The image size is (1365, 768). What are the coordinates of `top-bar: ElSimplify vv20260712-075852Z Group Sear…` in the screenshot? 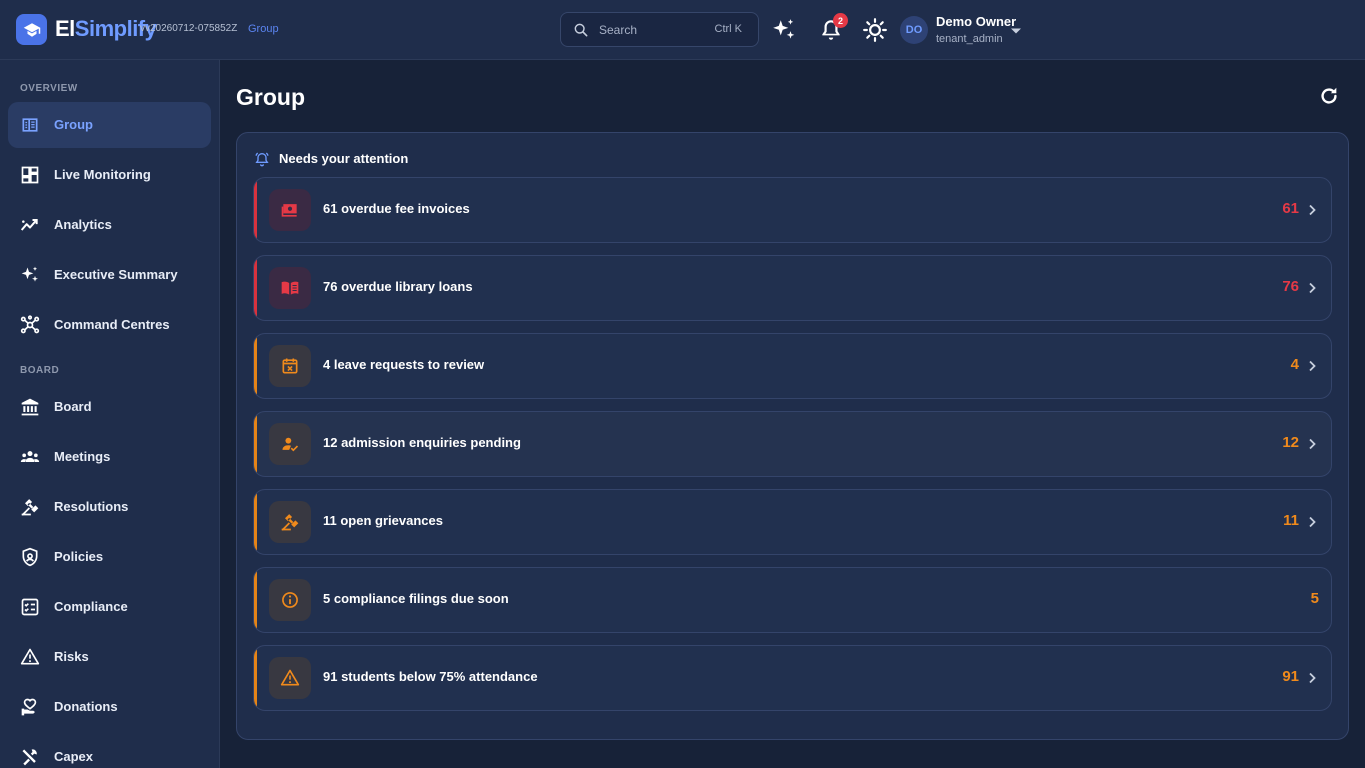 It's located at (682, 30).